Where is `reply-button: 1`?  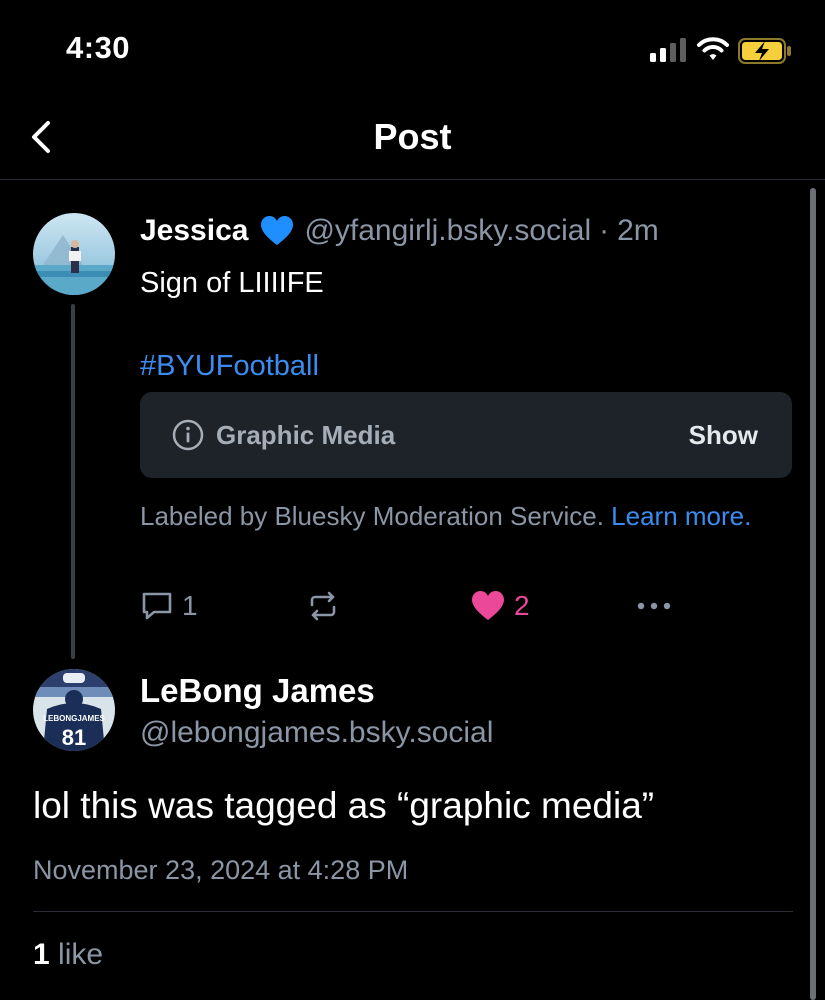
reply-button: 1 is located at coordinates (169, 606).